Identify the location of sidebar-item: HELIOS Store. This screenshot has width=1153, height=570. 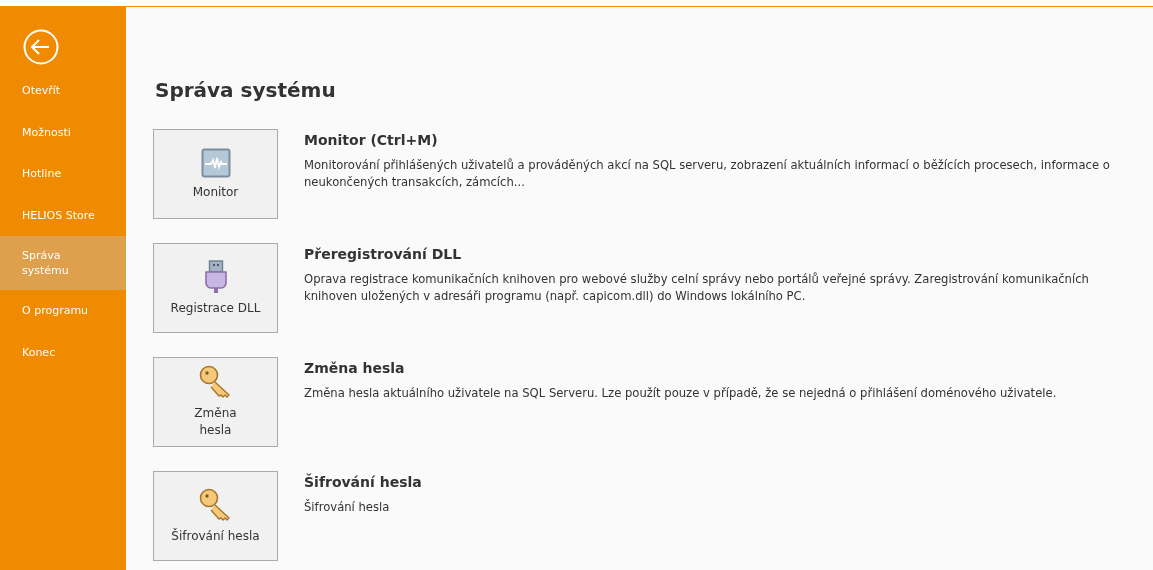
(63, 215).